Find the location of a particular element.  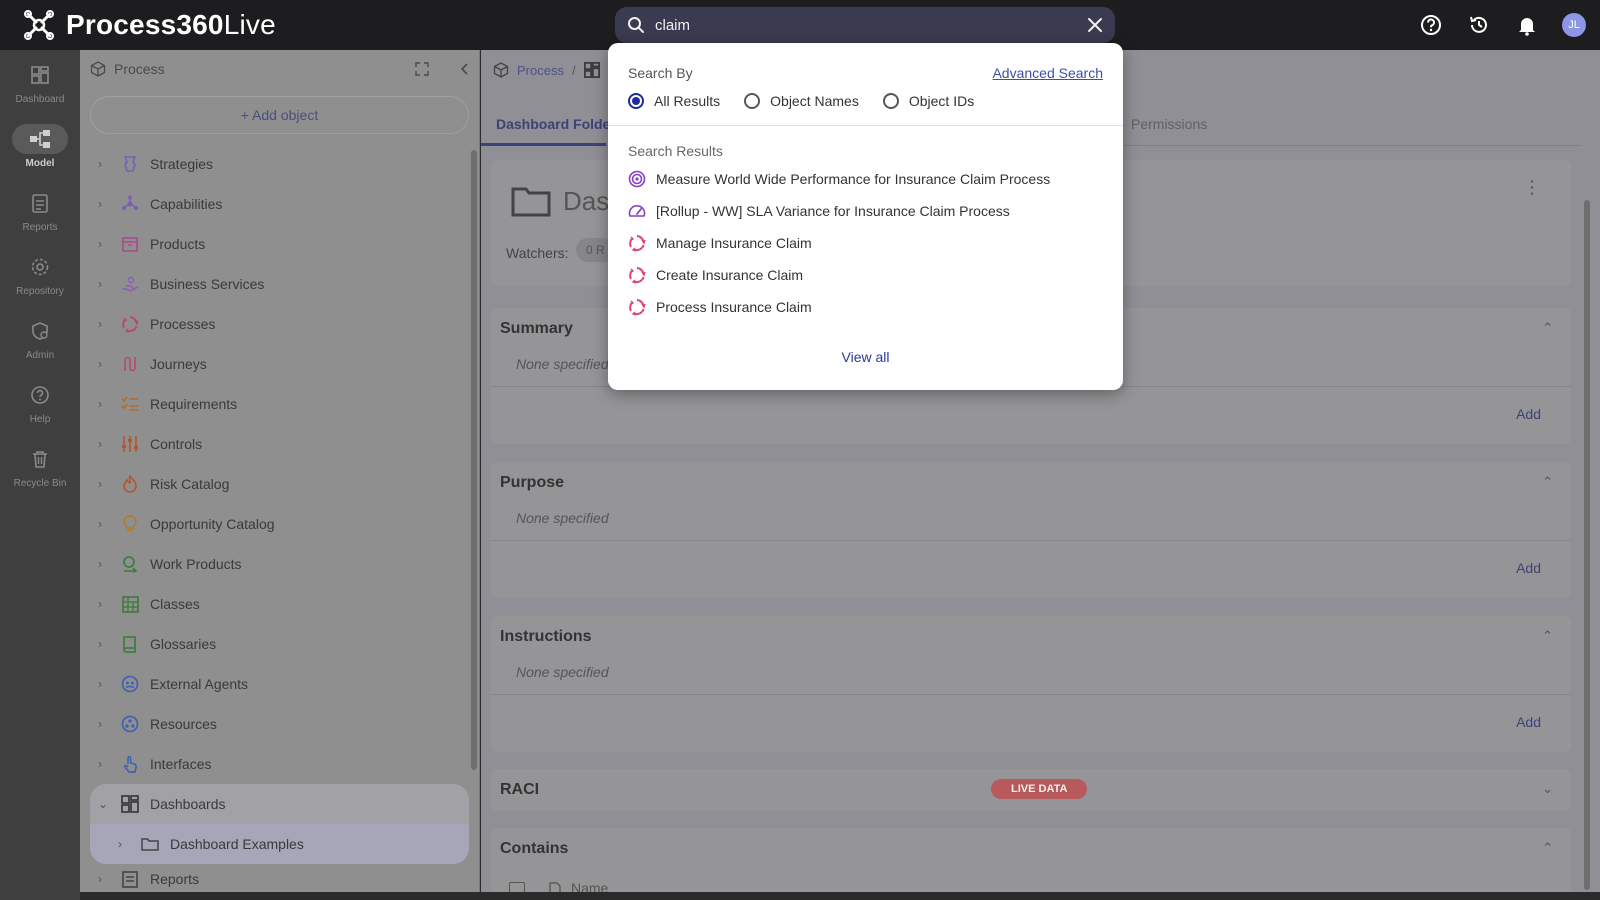

radio-object-names: Object Names is located at coordinates (801, 101).